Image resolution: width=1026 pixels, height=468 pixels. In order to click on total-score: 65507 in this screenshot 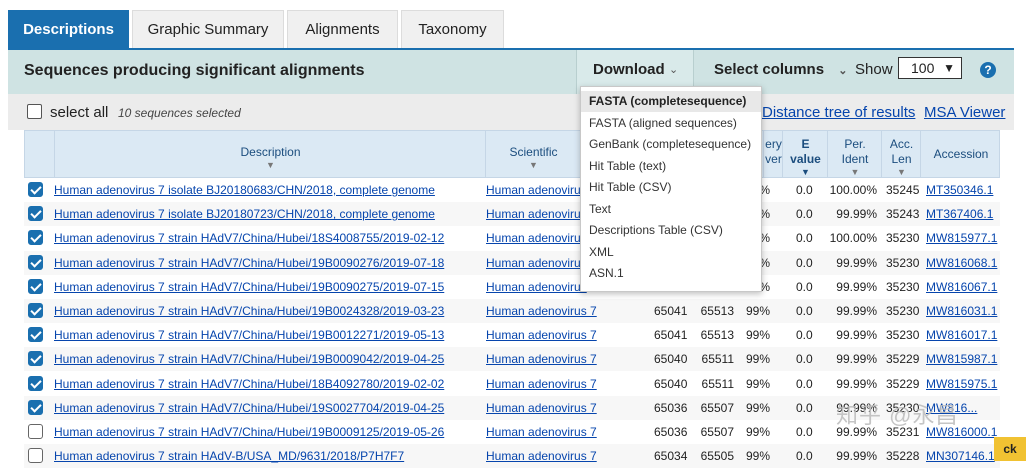, I will do `click(717, 432)`.